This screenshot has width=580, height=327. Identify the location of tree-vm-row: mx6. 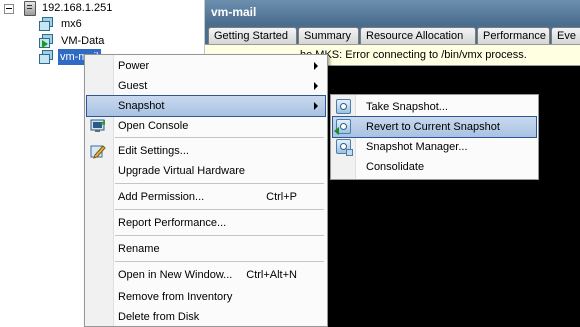
(100, 24).